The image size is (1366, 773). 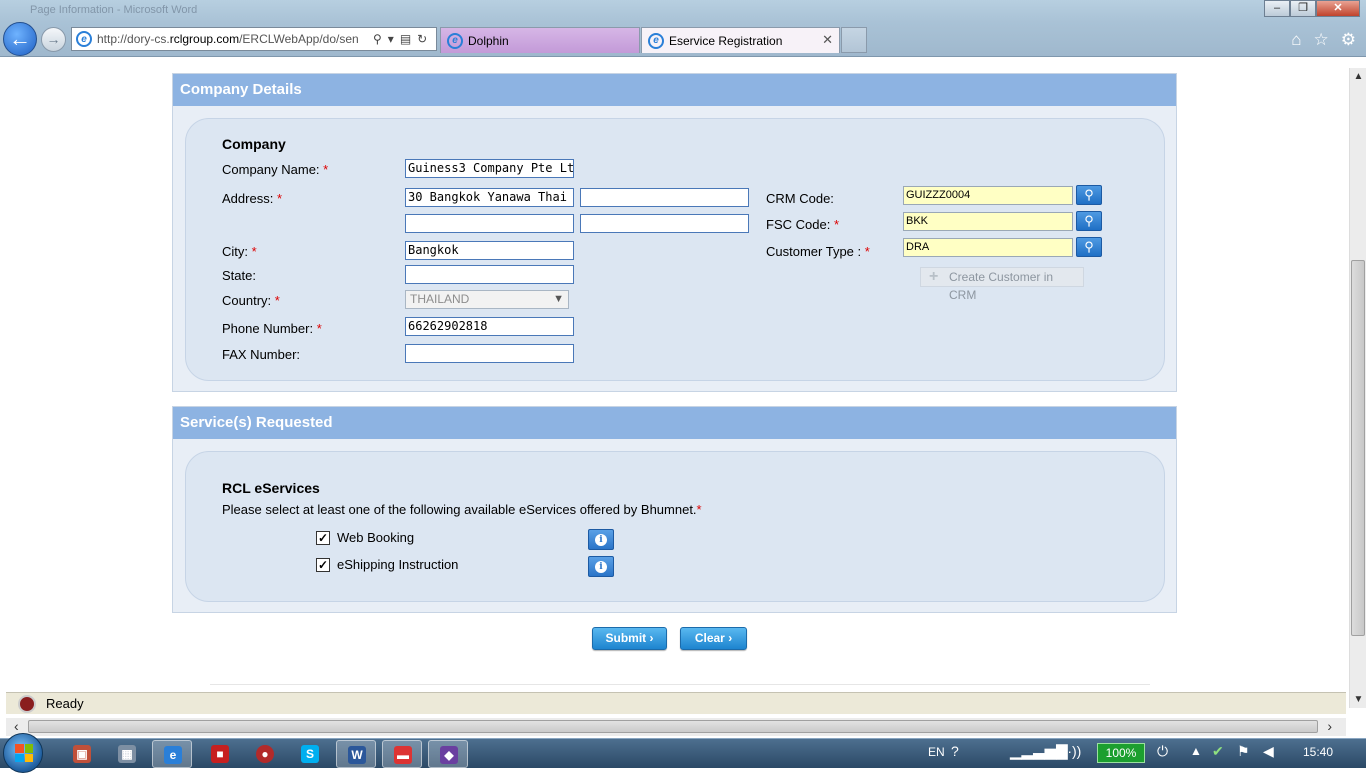 I want to click on home-icon: ⌂, so click(x=1296, y=40).